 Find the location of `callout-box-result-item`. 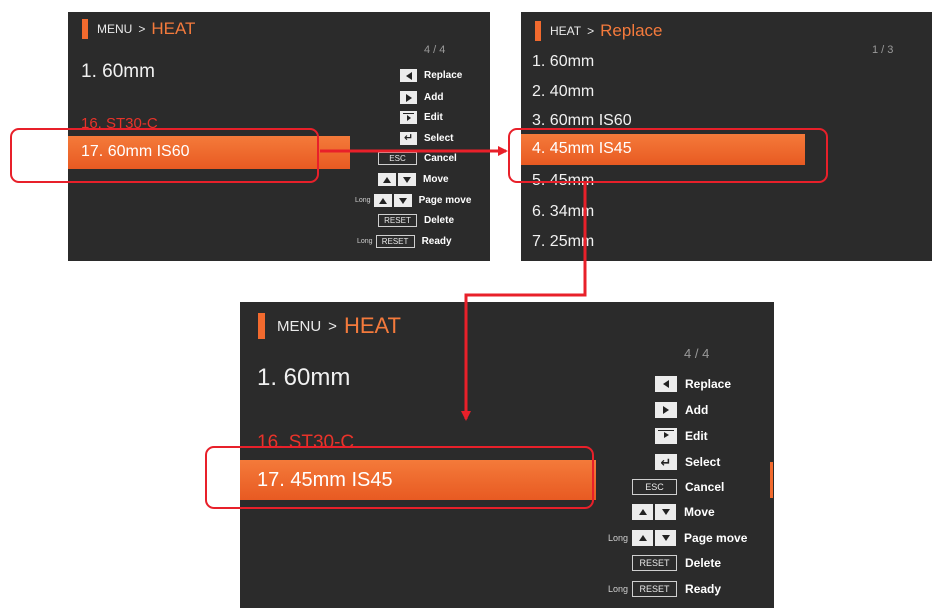

callout-box-result-item is located at coordinates (399, 477).